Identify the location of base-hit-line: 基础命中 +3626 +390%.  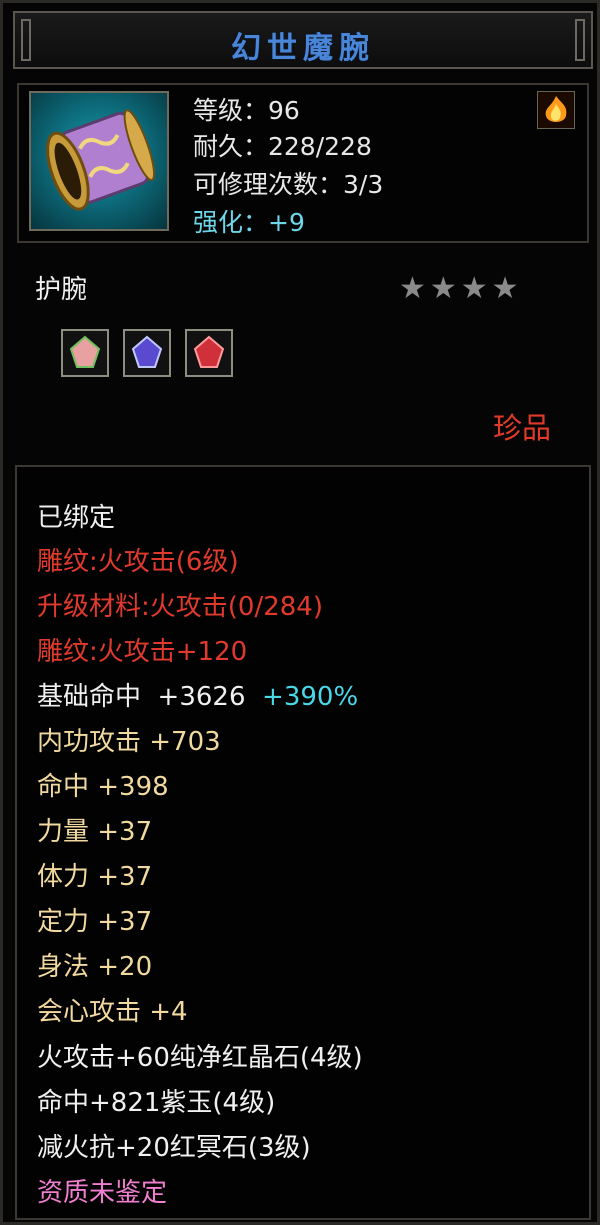
(197, 694).